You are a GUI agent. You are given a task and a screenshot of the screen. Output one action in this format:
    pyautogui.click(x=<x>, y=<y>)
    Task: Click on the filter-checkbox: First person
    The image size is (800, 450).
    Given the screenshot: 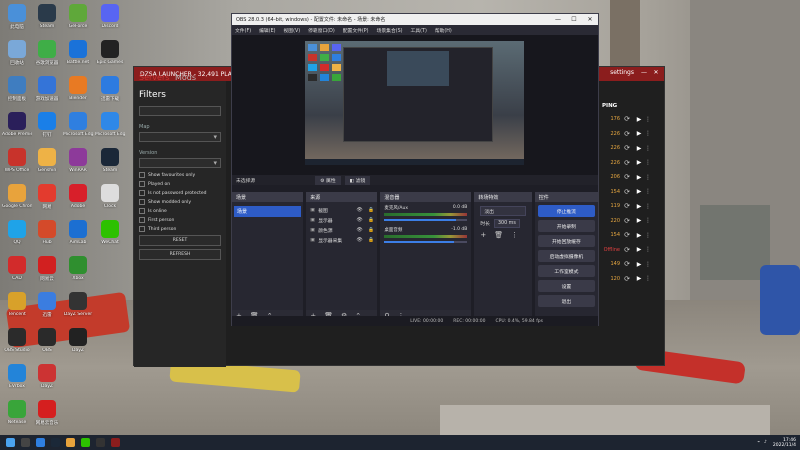 What is the action you would take?
    pyautogui.click(x=180, y=220)
    